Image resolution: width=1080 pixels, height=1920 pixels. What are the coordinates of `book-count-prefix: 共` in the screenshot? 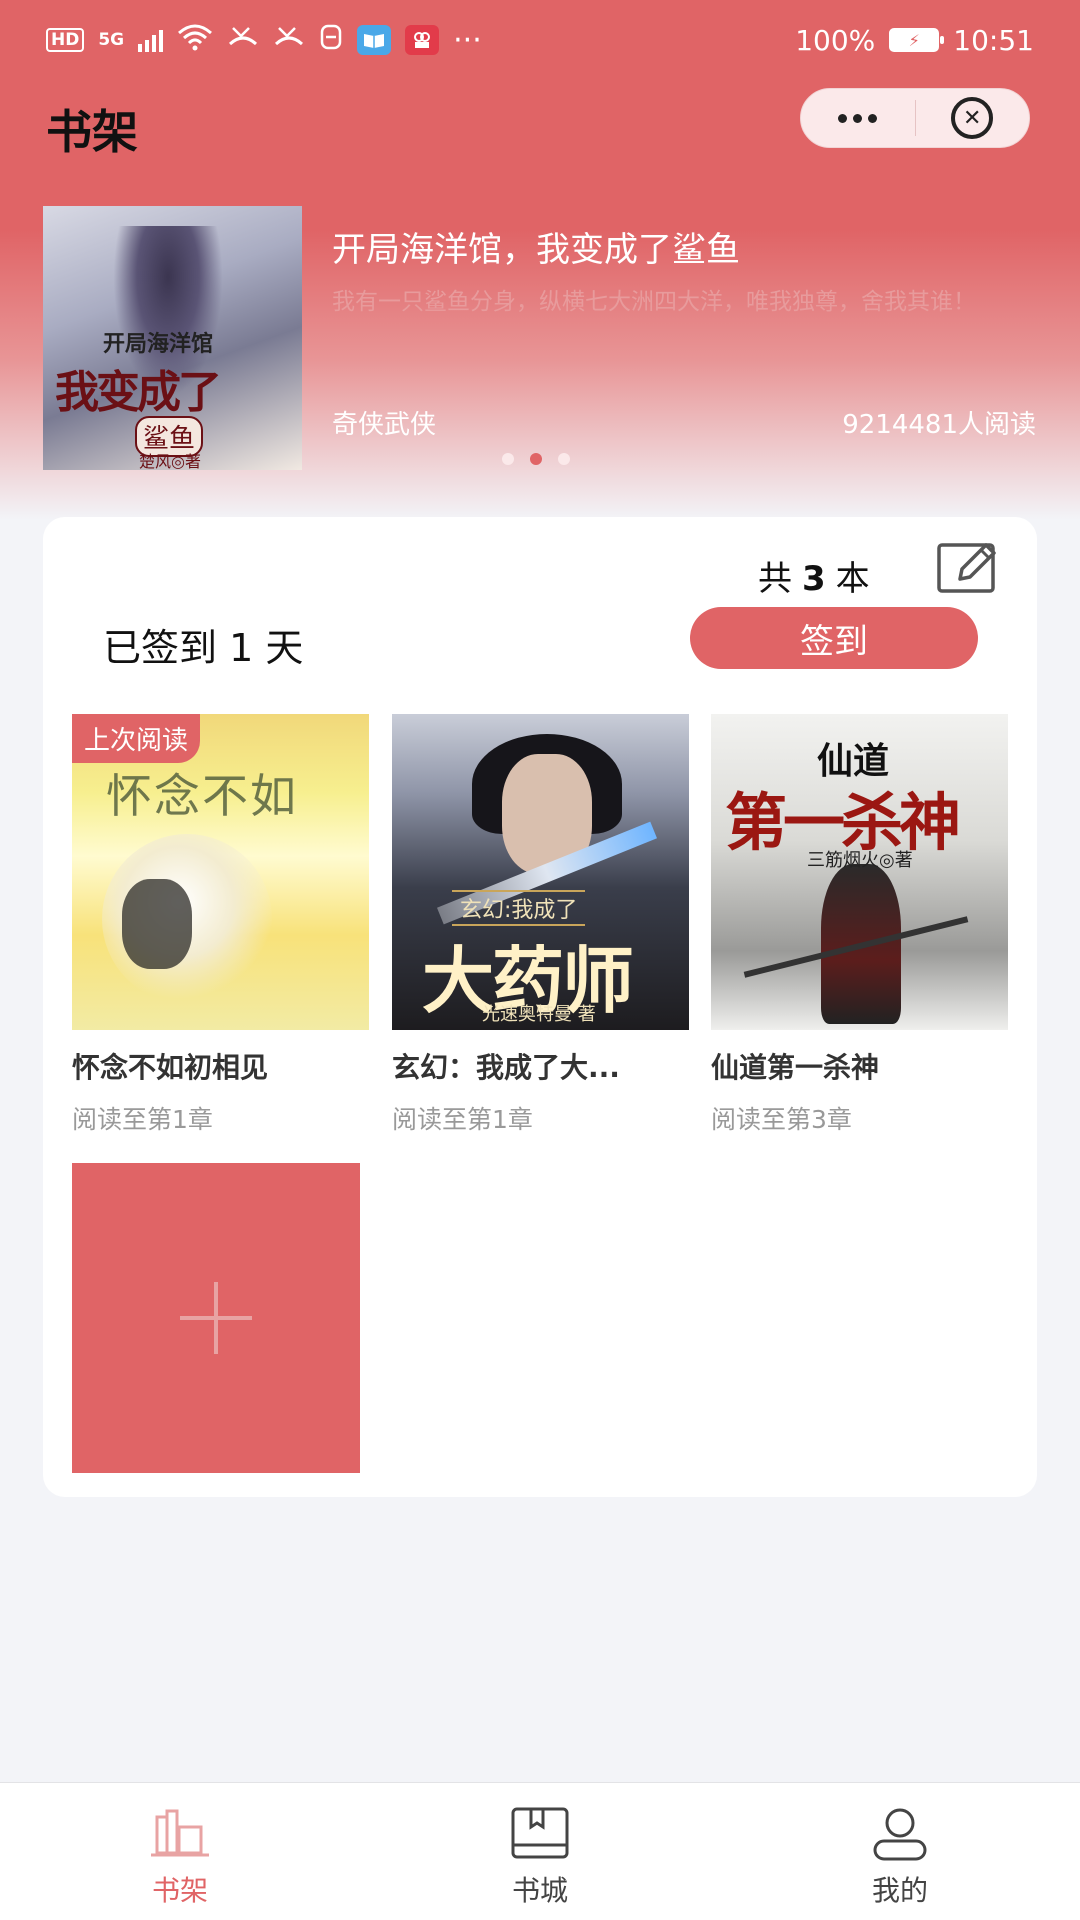 It's located at (775, 579).